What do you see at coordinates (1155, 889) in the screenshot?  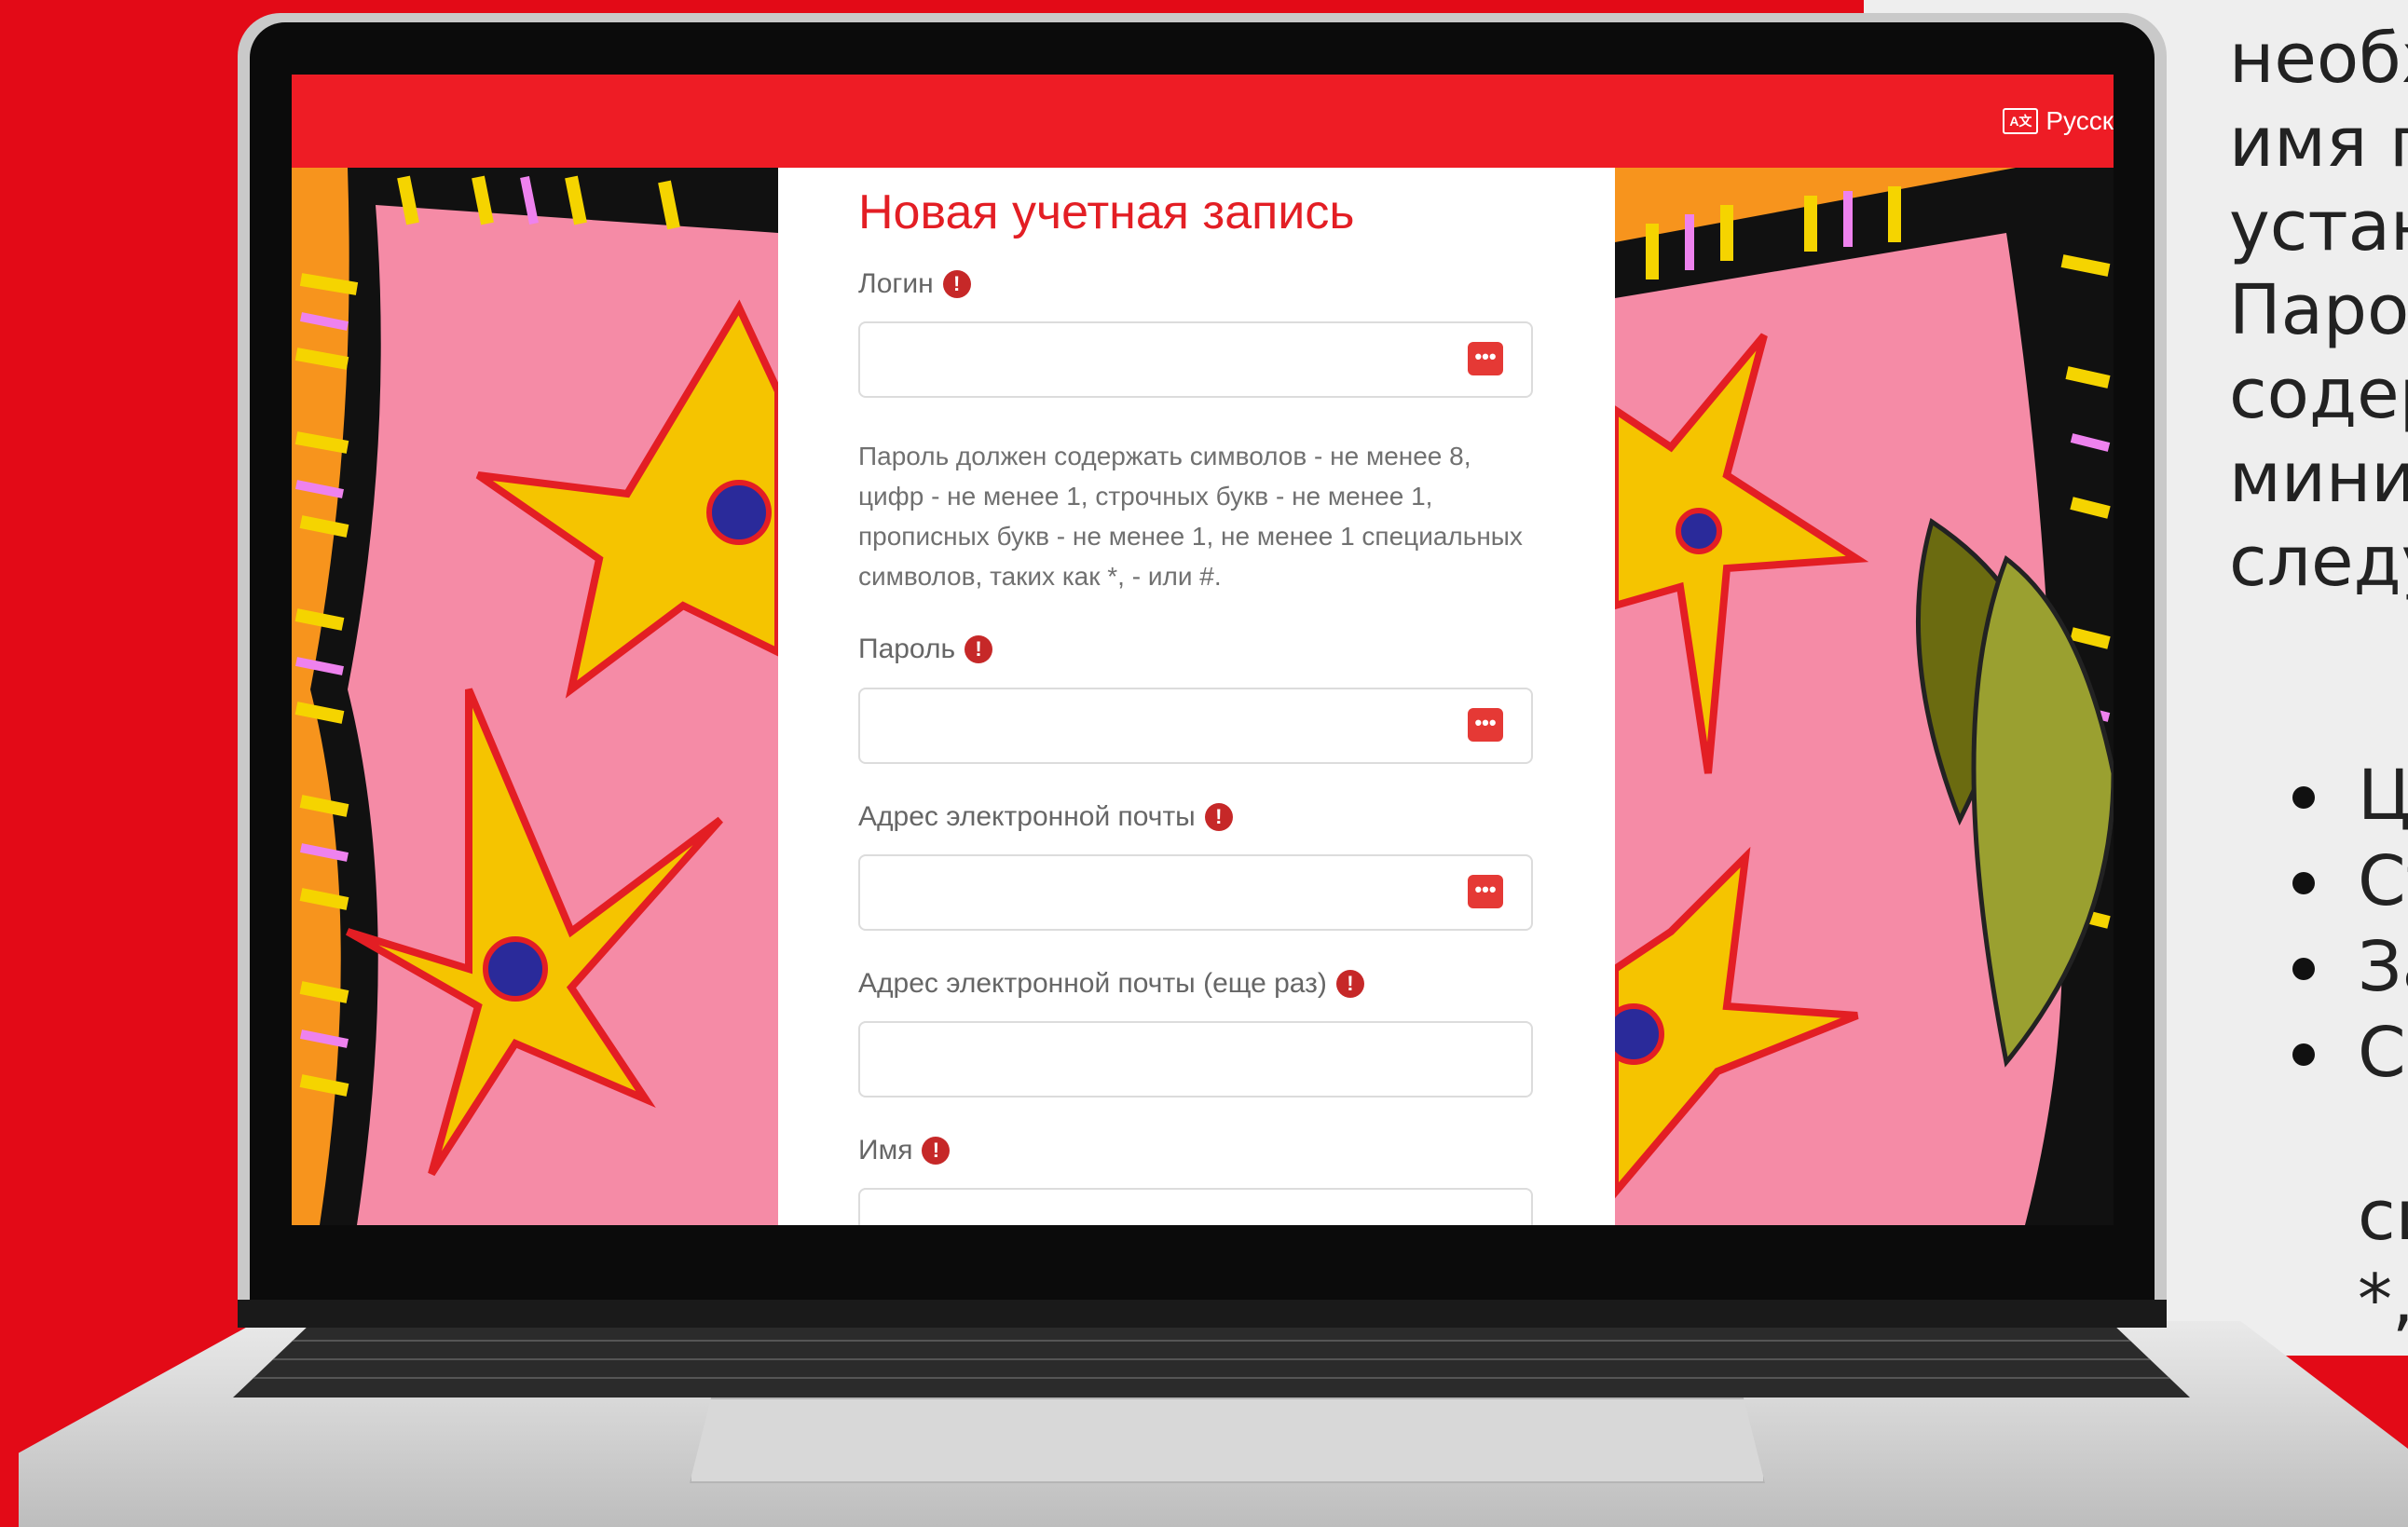 I see `email-input` at bounding box center [1155, 889].